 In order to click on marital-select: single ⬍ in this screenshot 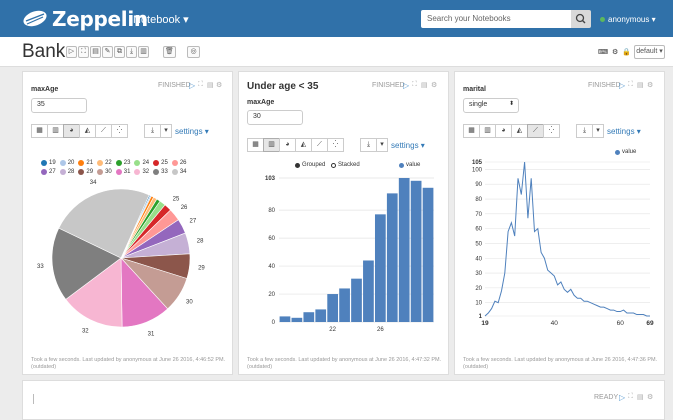, I will do `click(491, 105)`.